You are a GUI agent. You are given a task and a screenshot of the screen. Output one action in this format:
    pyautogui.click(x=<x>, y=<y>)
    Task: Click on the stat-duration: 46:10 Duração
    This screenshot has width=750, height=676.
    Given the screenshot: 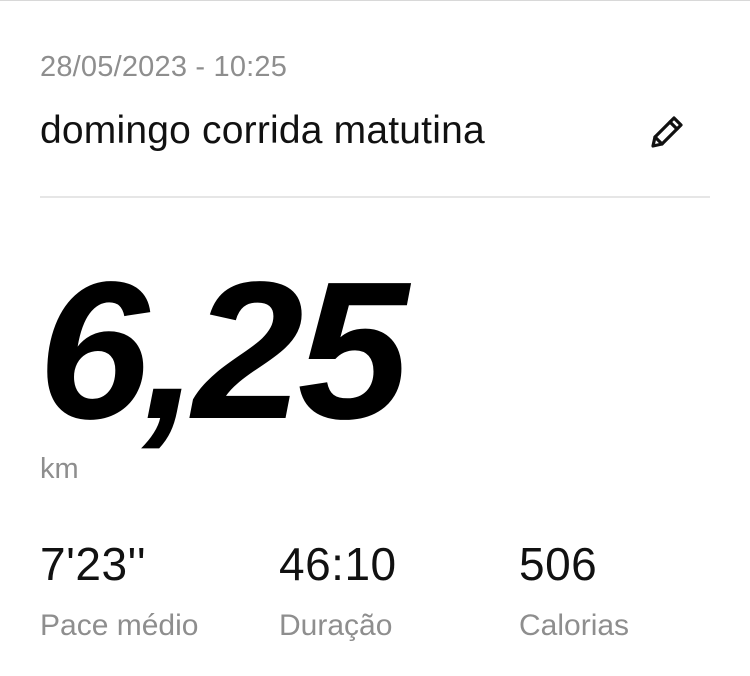 What is the action you would take?
    pyautogui.click(x=338, y=591)
    